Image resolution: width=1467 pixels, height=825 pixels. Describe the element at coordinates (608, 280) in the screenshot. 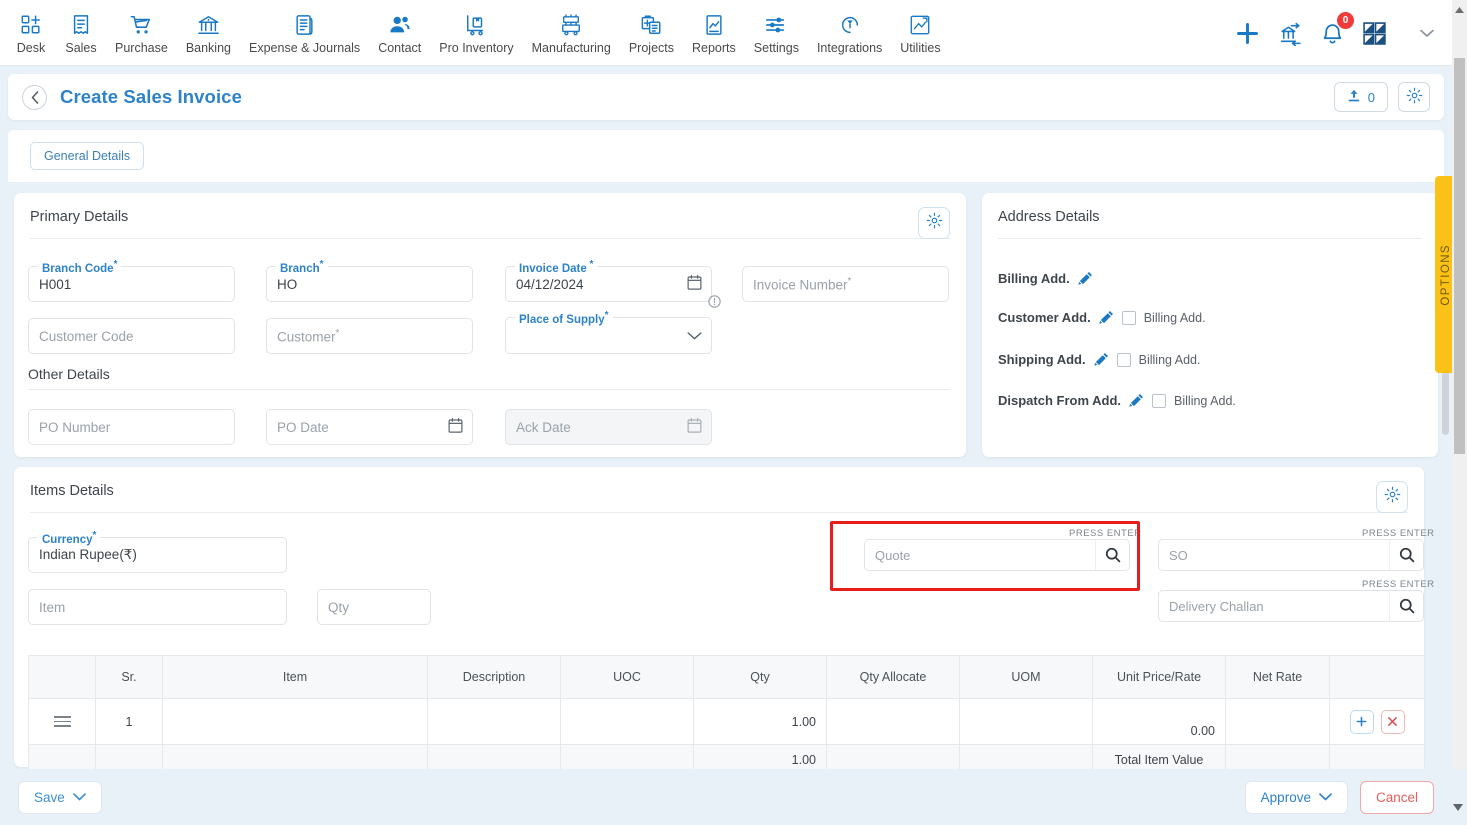

I see `invoice-date-input: Invoice Date * 04/12/2024` at that location.